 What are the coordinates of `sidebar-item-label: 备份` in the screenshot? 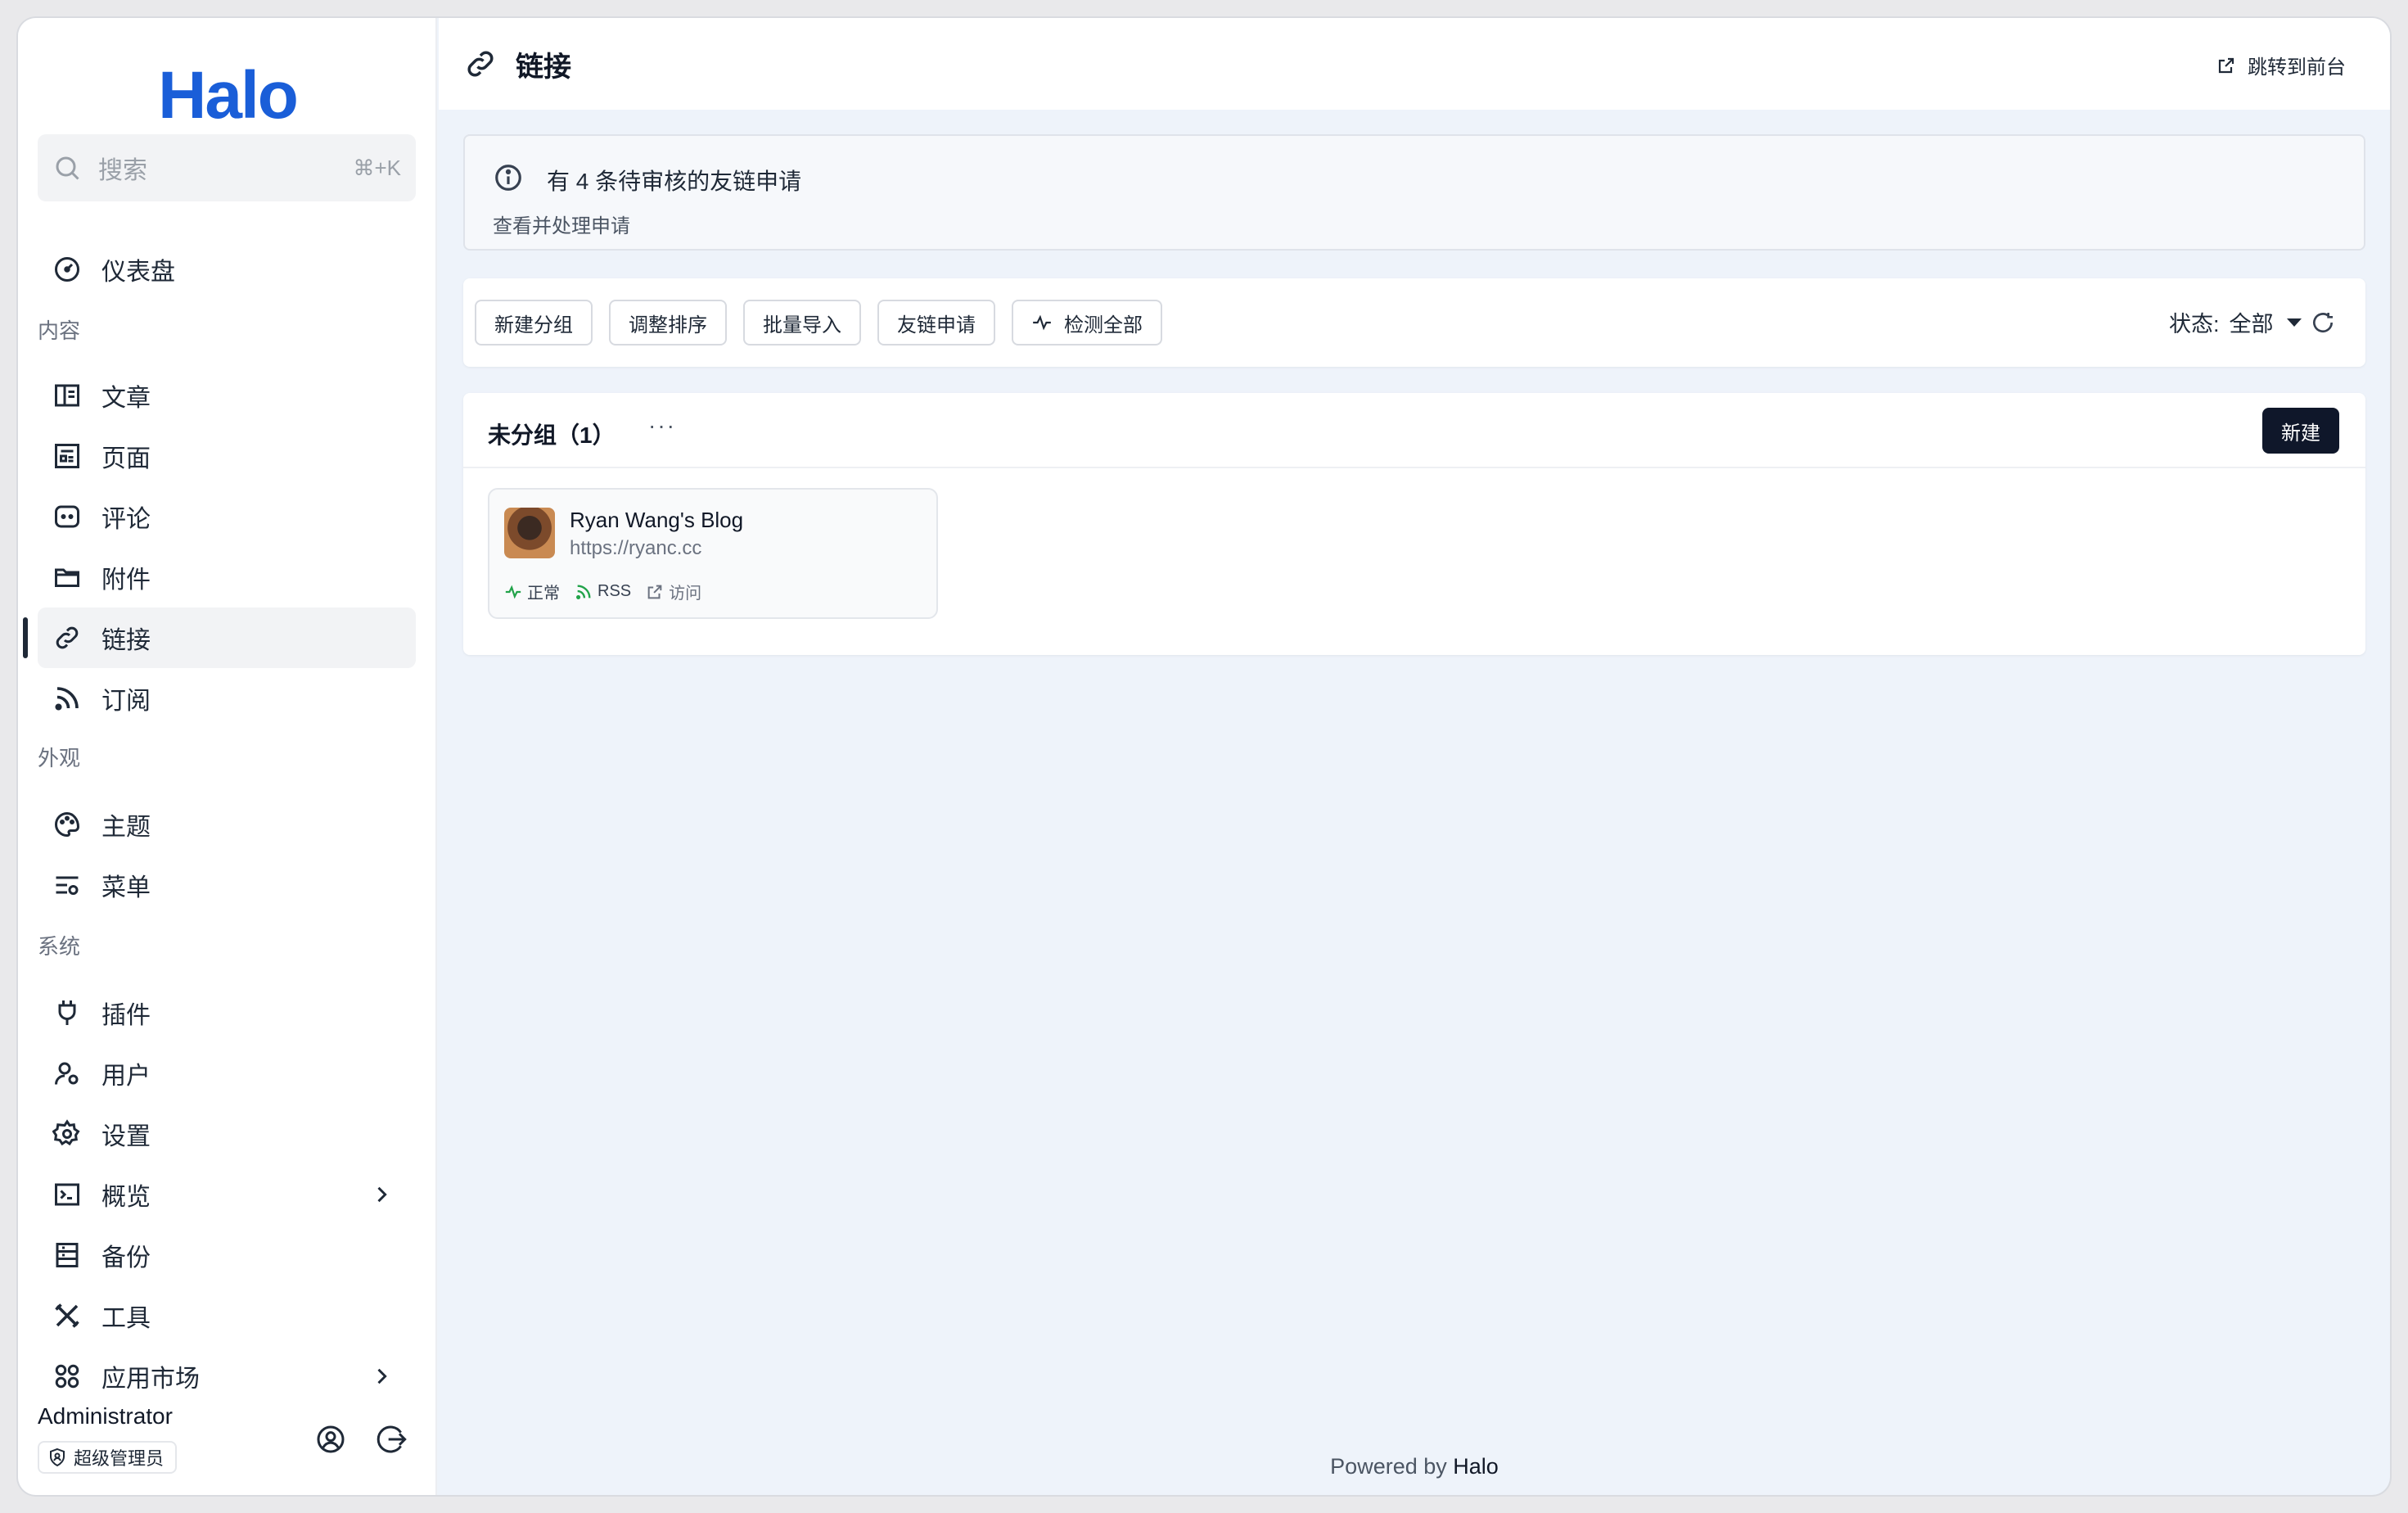 It's located at (126, 1257).